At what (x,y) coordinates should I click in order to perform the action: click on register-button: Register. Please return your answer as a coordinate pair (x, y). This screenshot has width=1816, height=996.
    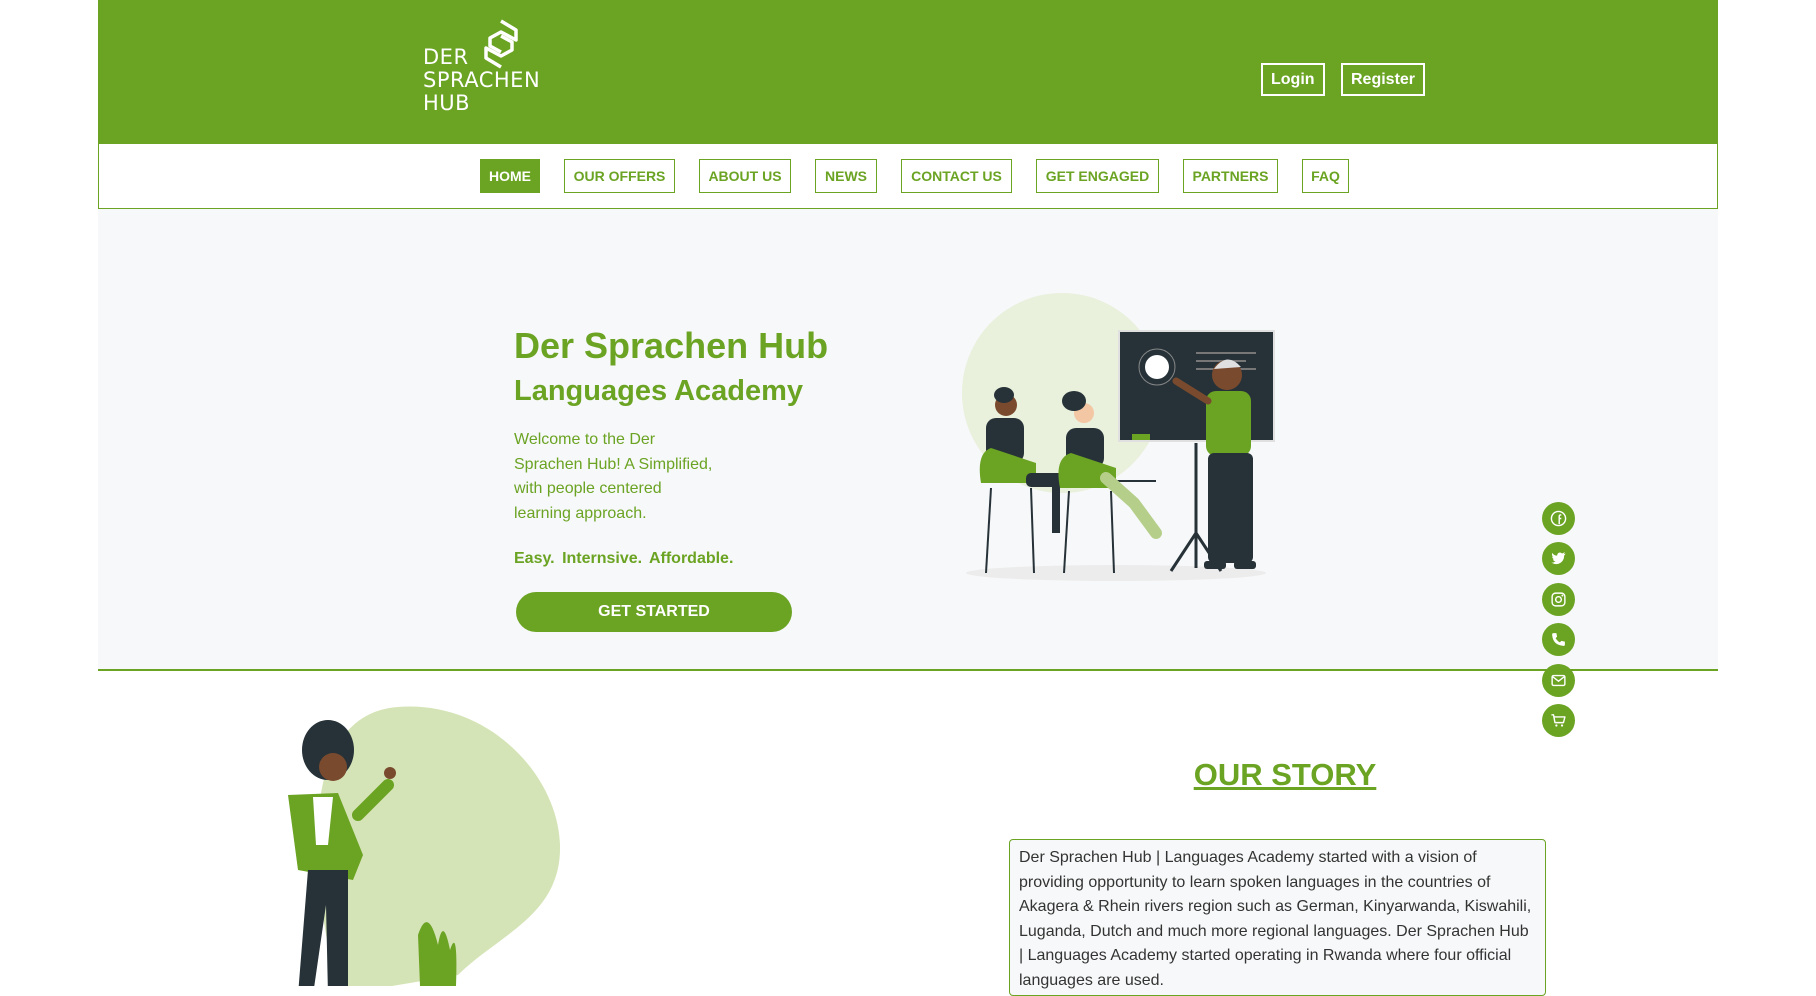
    Looking at the image, I should click on (1383, 79).